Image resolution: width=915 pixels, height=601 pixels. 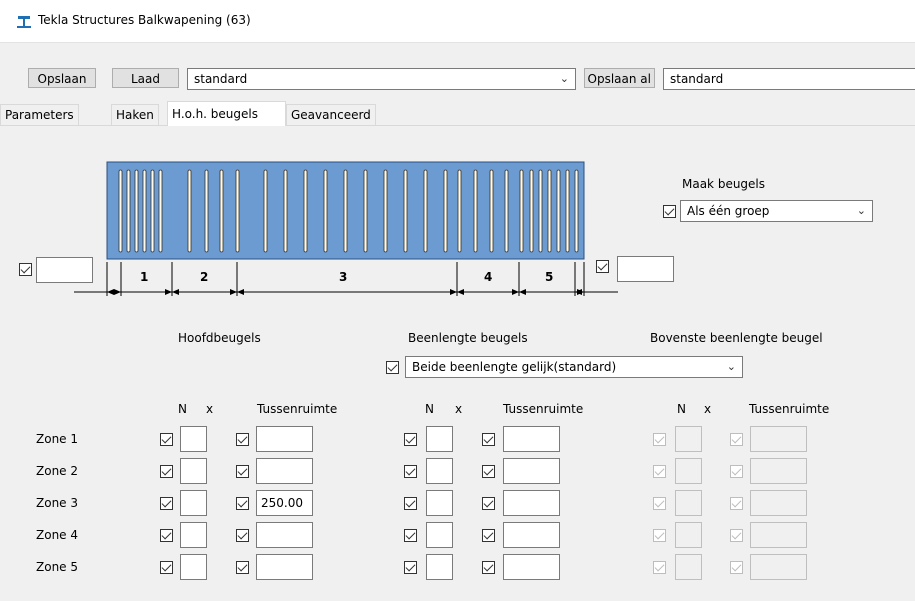 I want to click on tab-haken: Haken, so click(x=135, y=114).